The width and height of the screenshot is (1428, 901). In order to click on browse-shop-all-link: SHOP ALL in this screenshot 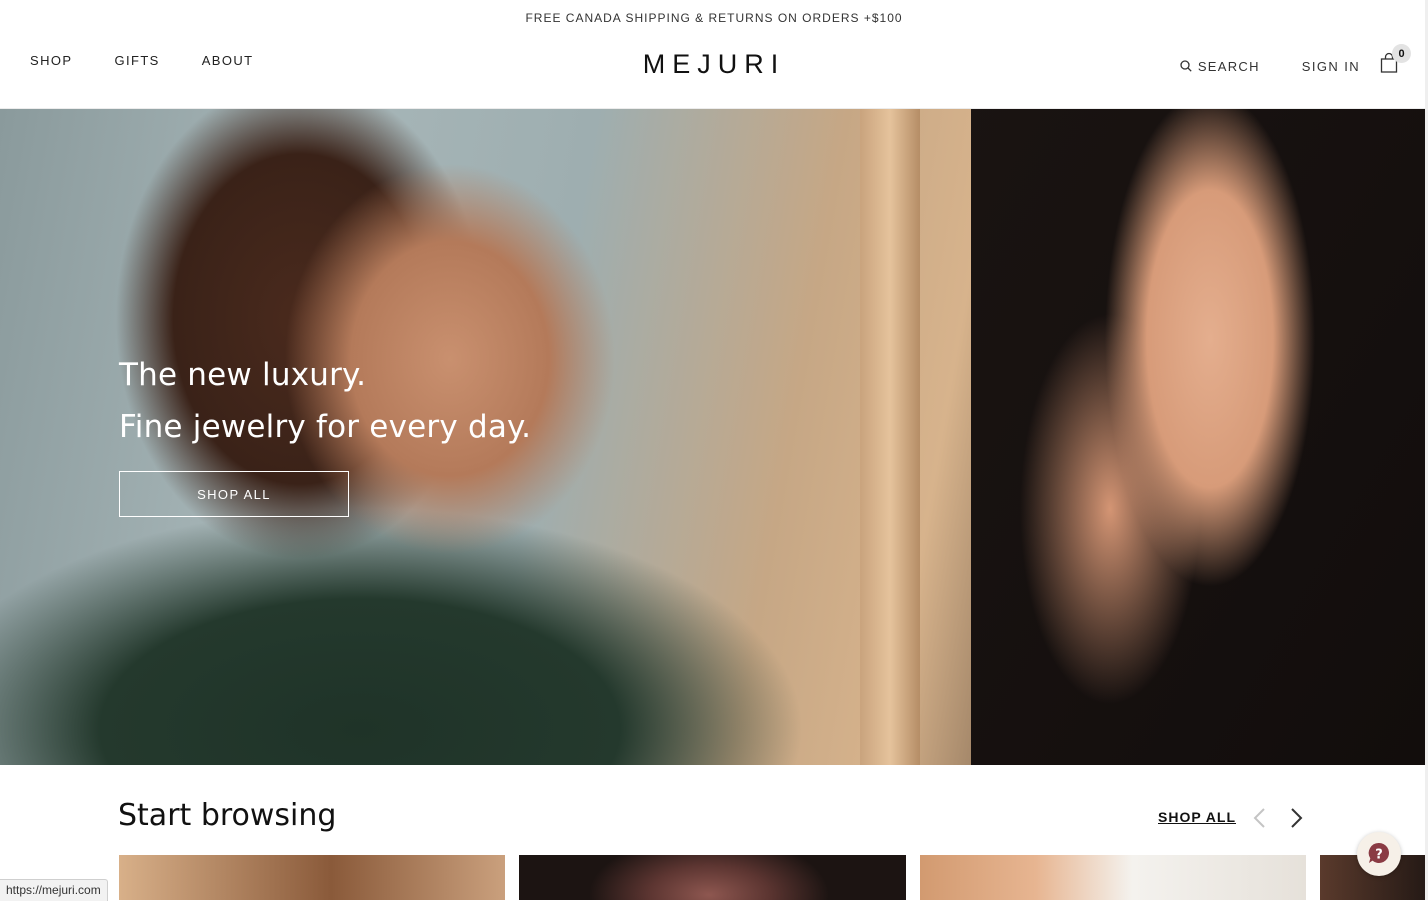, I will do `click(1197, 817)`.